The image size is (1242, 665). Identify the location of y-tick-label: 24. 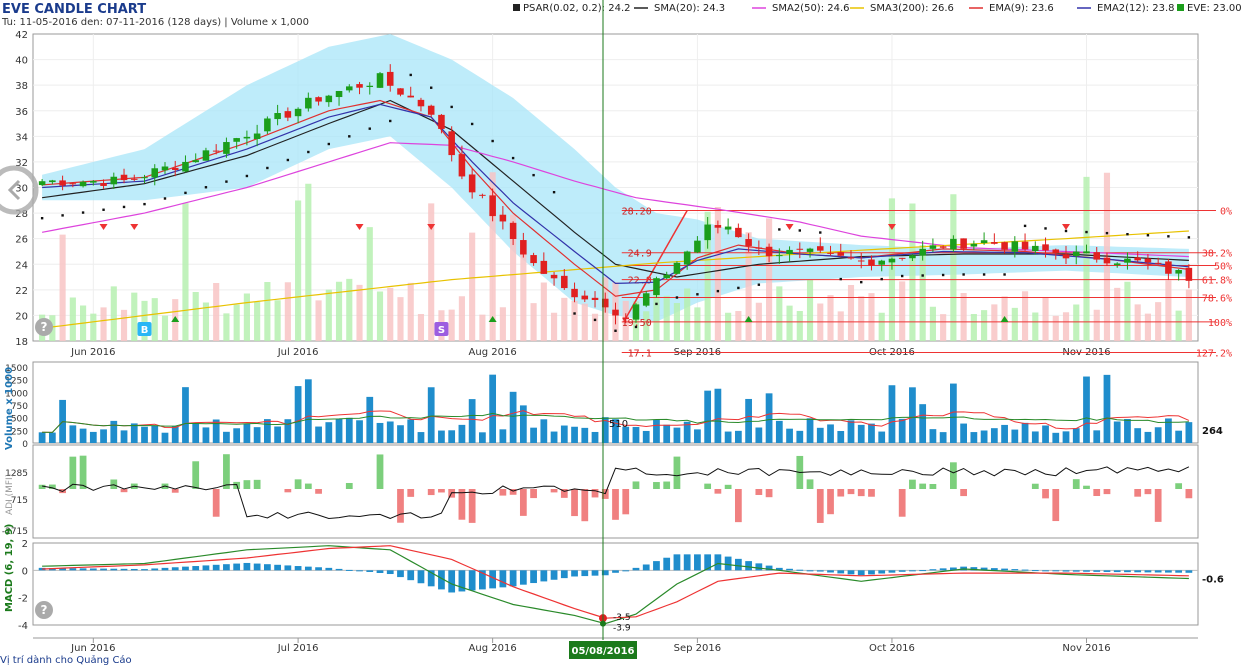
(21, 265).